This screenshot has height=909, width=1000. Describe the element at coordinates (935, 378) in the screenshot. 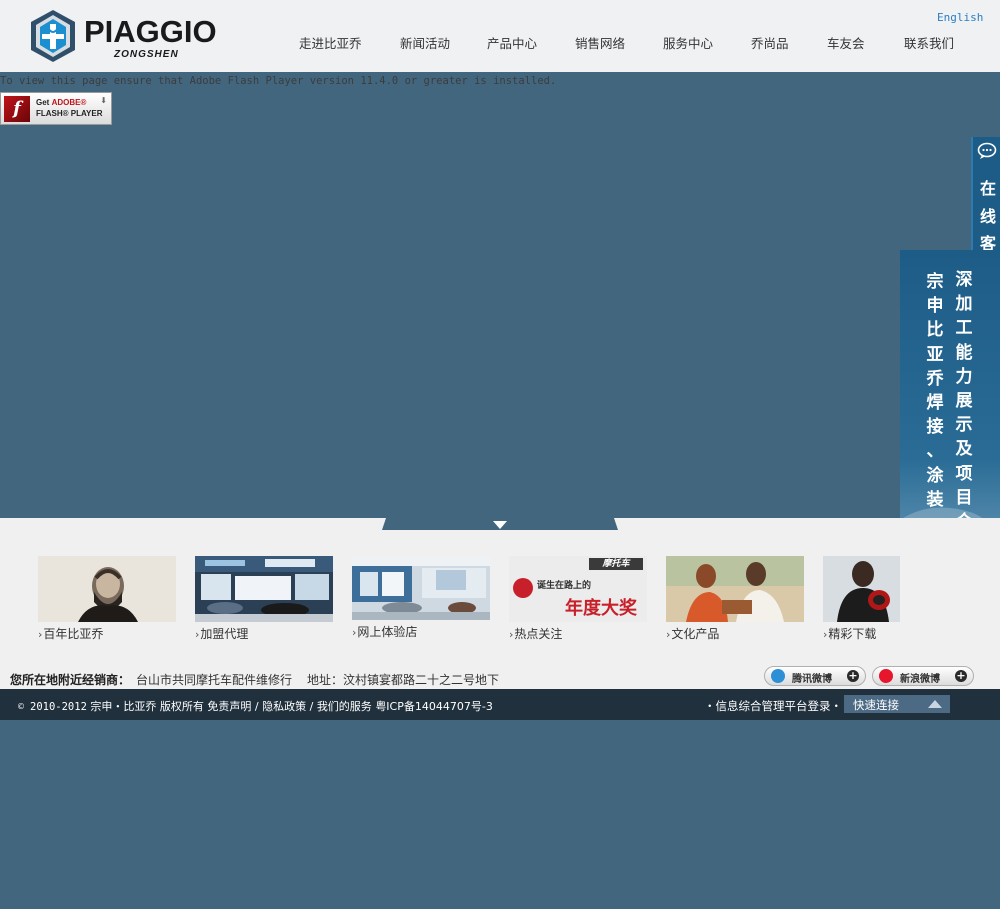

I see `side-banner-char: 乔` at that location.